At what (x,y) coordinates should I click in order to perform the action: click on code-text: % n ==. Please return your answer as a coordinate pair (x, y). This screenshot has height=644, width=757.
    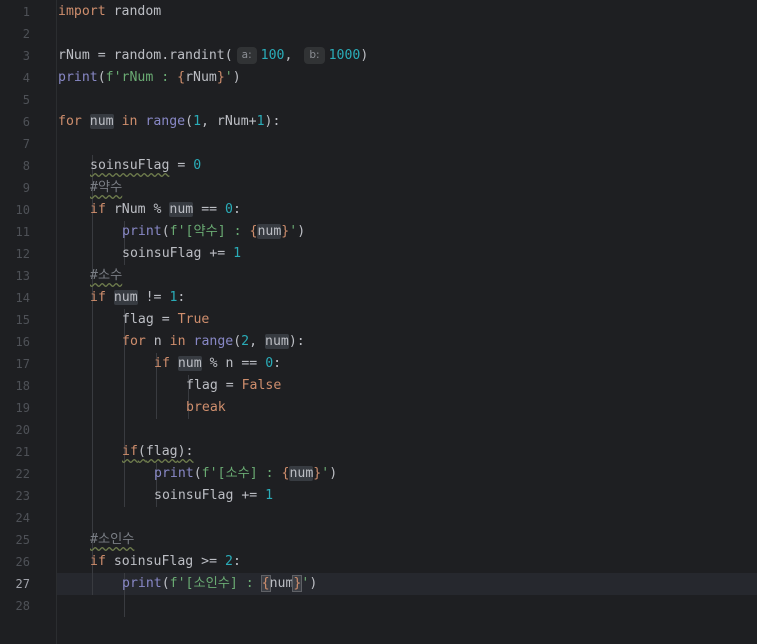
    Looking at the image, I should click on (233, 363).